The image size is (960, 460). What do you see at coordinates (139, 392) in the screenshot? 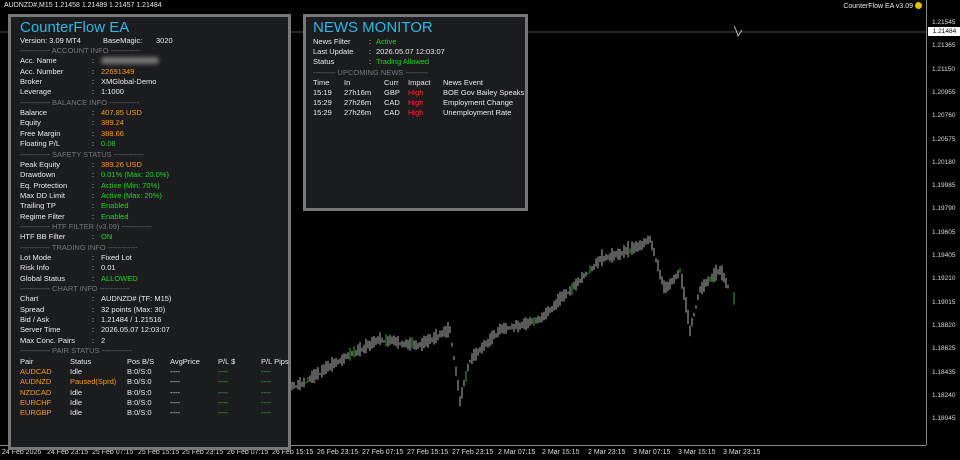
I see `pair-positions: B:0/S:0` at bounding box center [139, 392].